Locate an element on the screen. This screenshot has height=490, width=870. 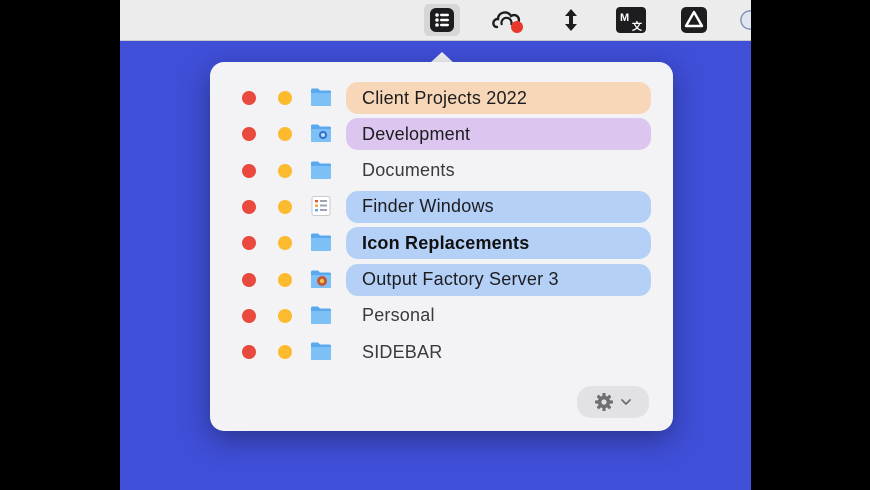
chevron-down-icon is located at coordinates (626, 402).